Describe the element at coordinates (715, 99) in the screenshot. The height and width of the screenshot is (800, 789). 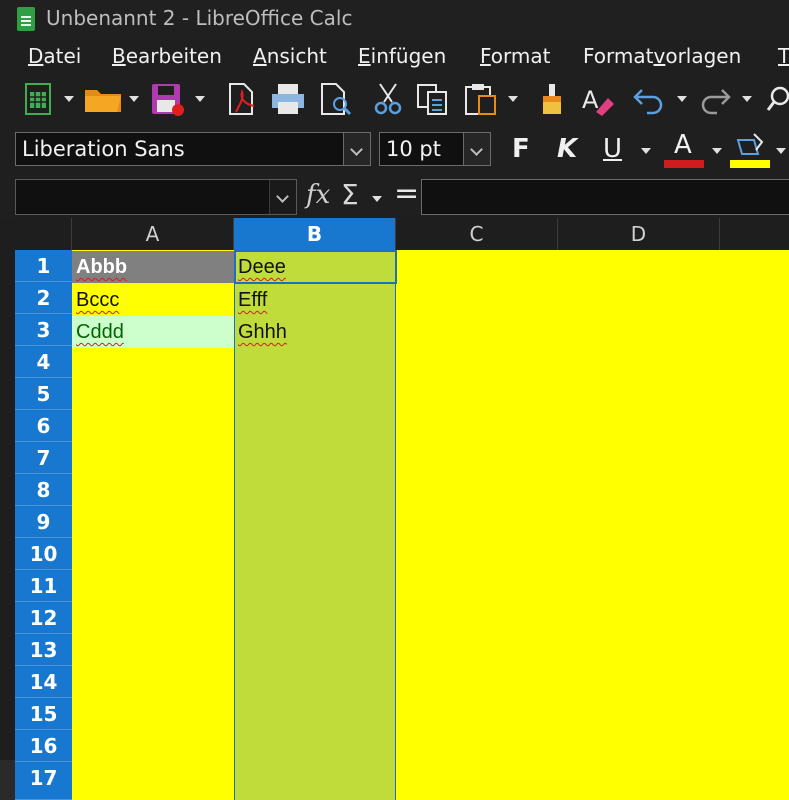
I see `redo-icon` at that location.